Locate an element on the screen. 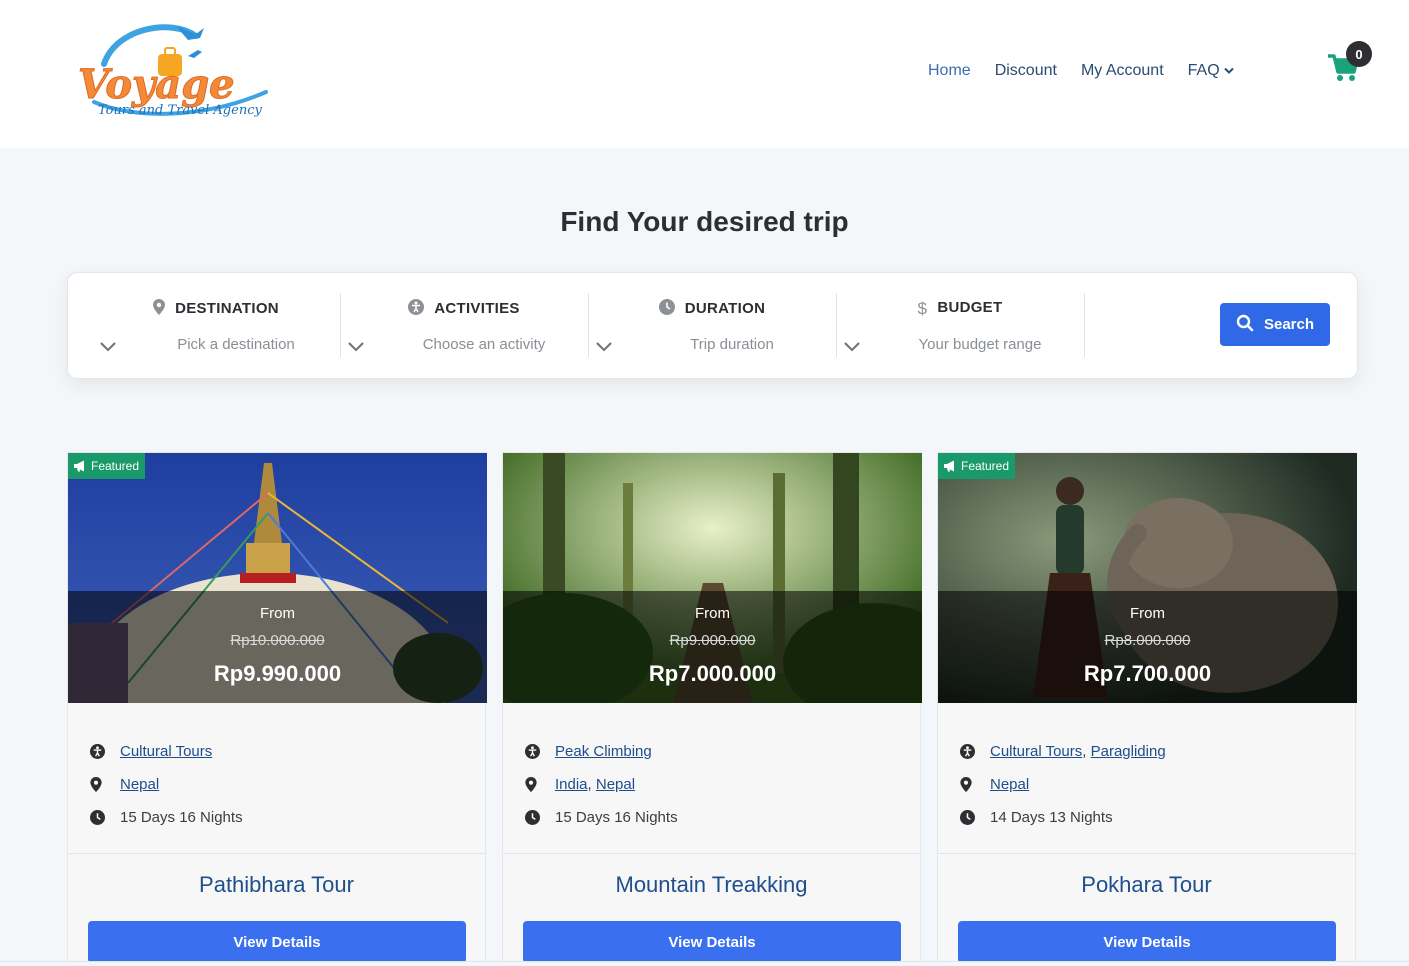 This screenshot has width=1409, height=966. nav-discount: Discount is located at coordinates (1026, 71).